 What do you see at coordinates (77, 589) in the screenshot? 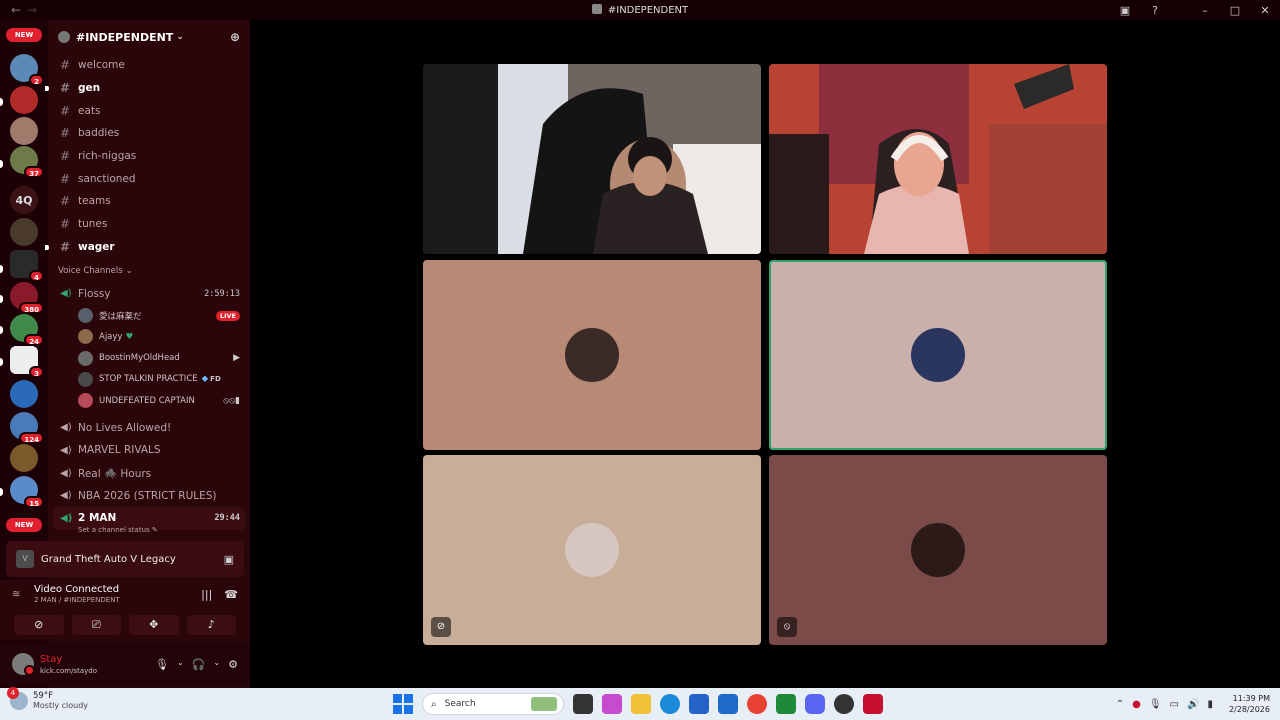
I see `voice-status: Video Connected` at bounding box center [77, 589].